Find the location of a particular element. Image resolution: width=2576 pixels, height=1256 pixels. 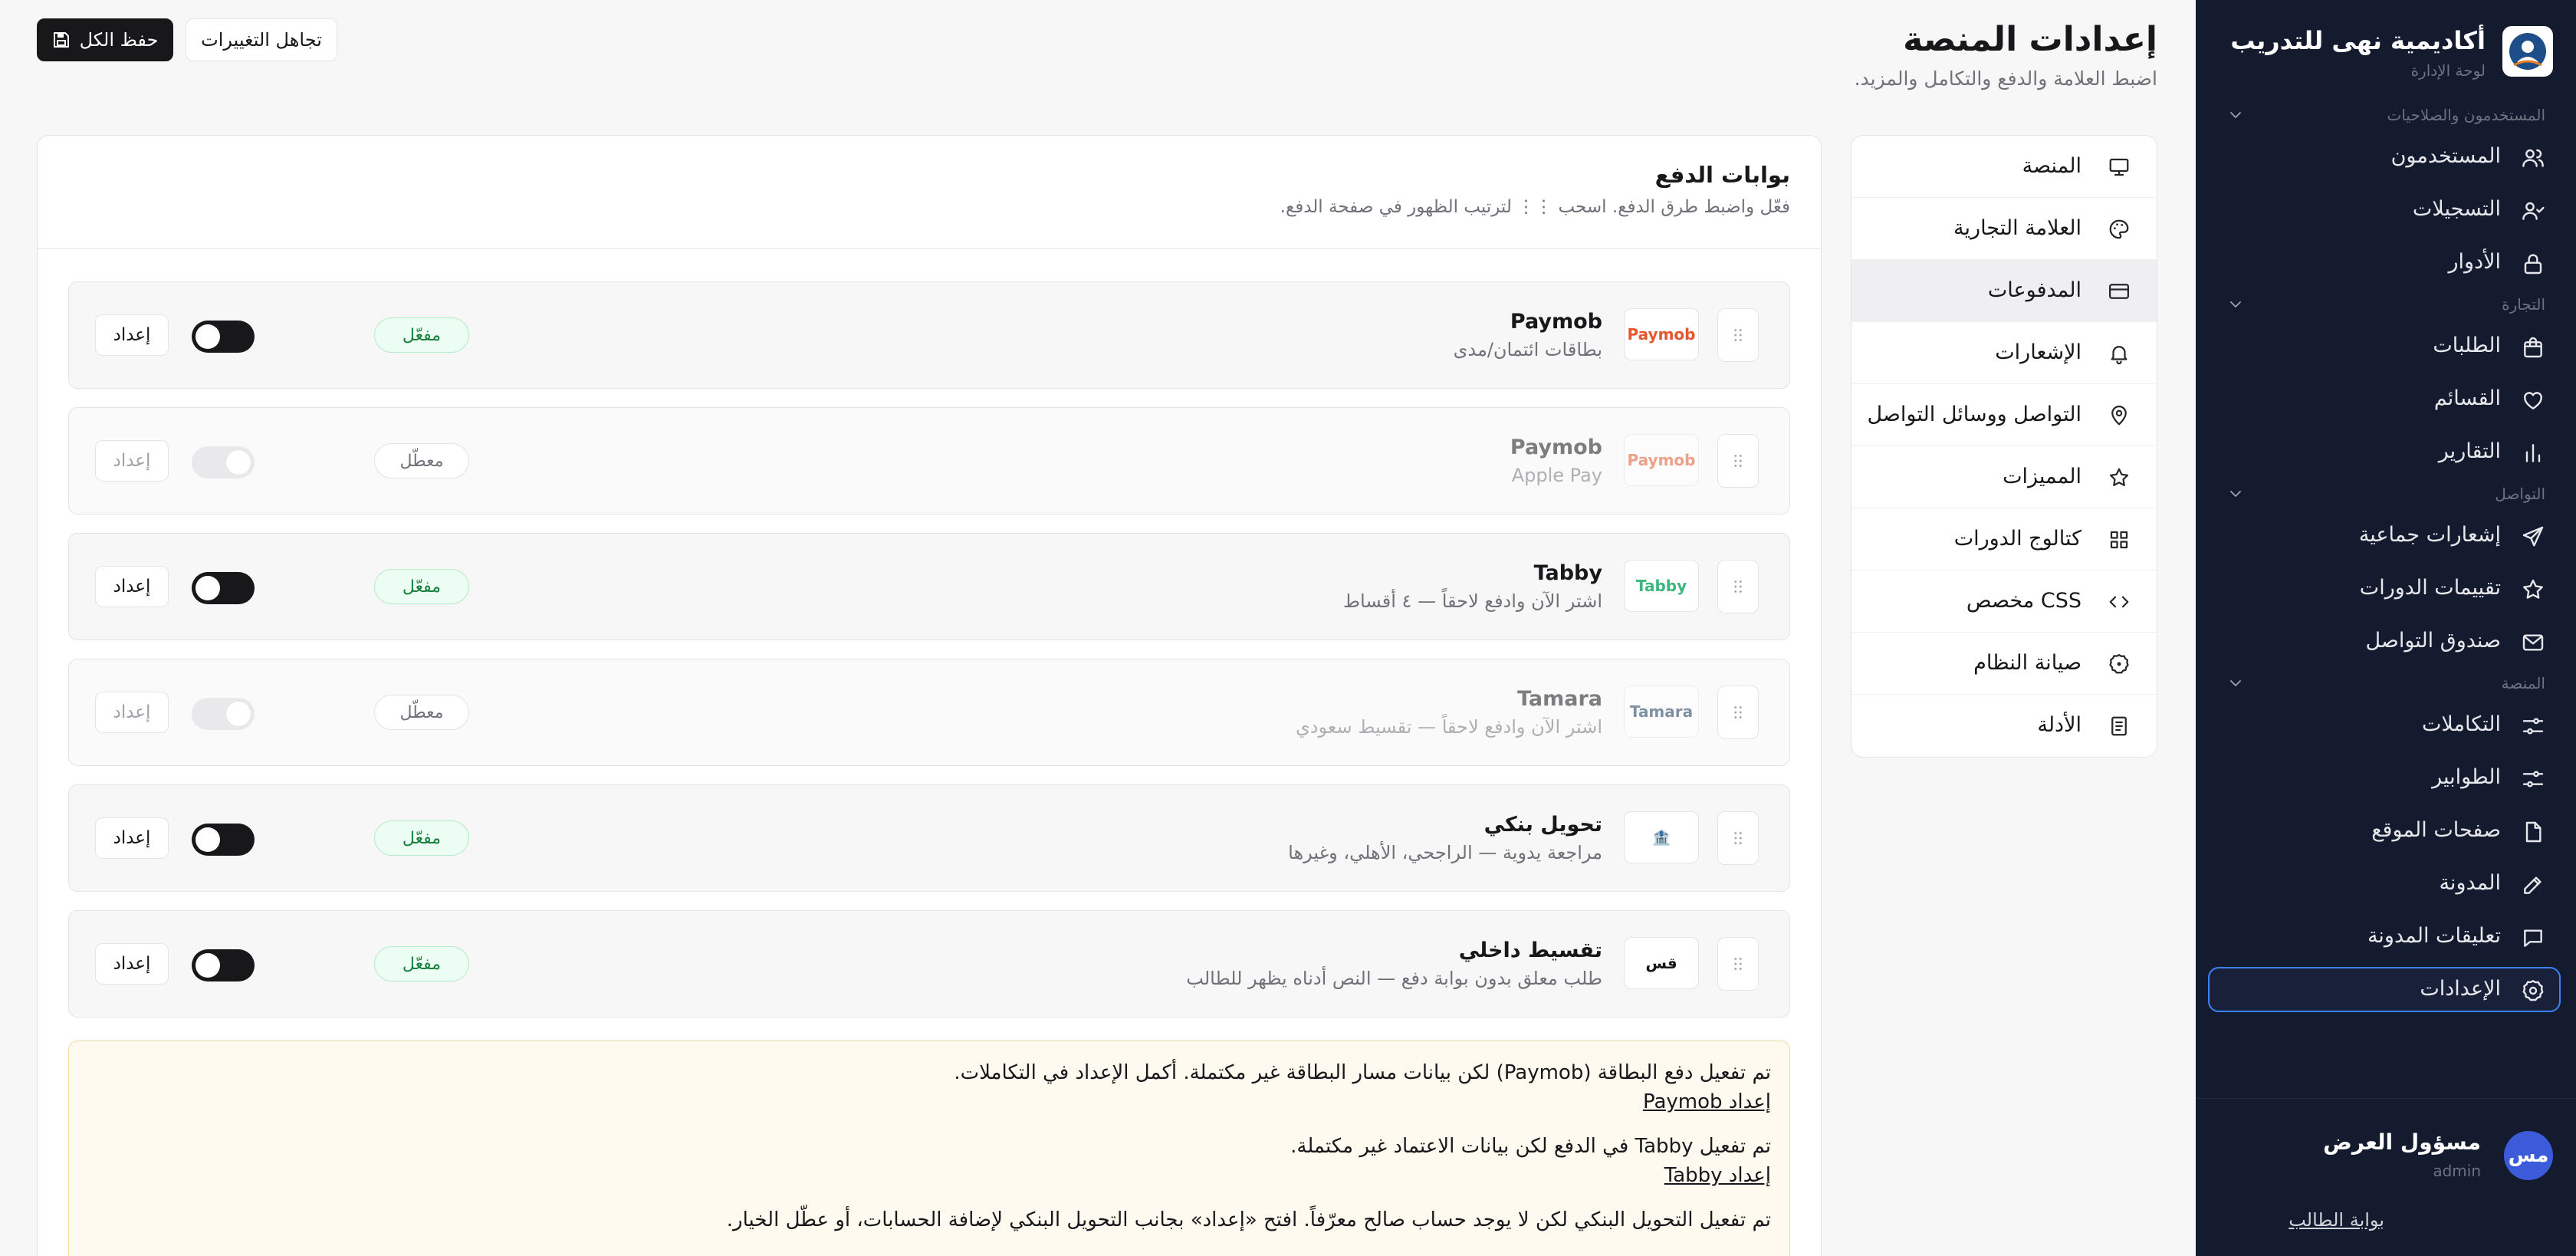

sidebar-item: المستخدمون is located at coordinates (2386, 157).